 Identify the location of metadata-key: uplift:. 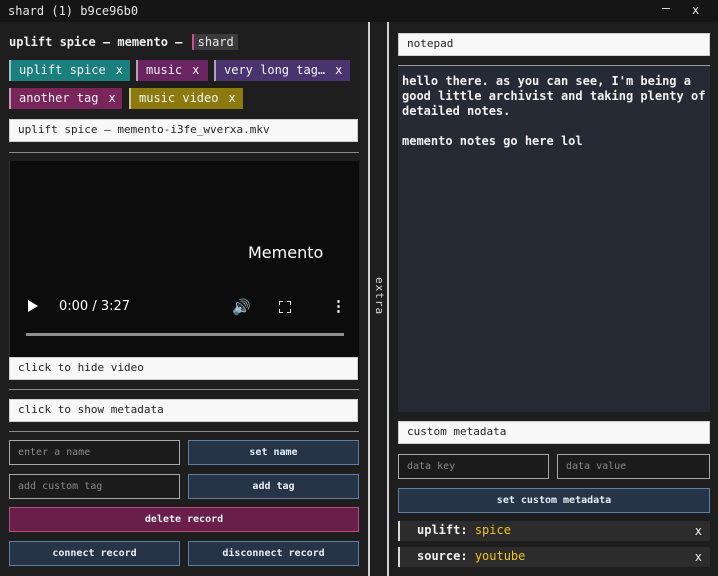
(442, 530).